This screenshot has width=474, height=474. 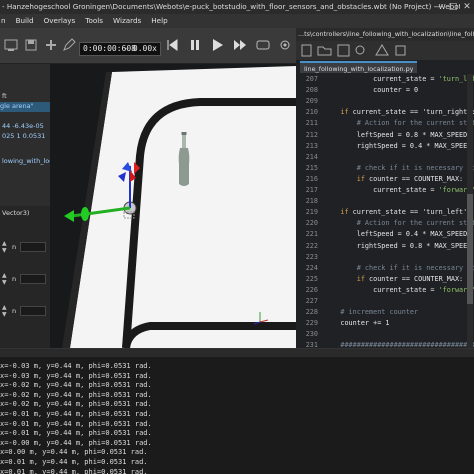 What do you see at coordinates (237, 21) in the screenshot?
I see `menubar: n Build Overlays Tools Wizards Help` at bounding box center [237, 21].